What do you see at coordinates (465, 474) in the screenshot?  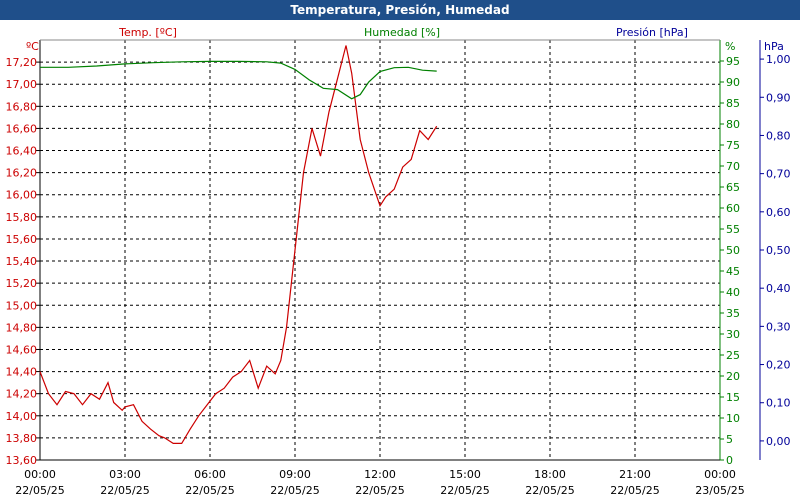 I see `x-tick-time: 15:00` at bounding box center [465, 474].